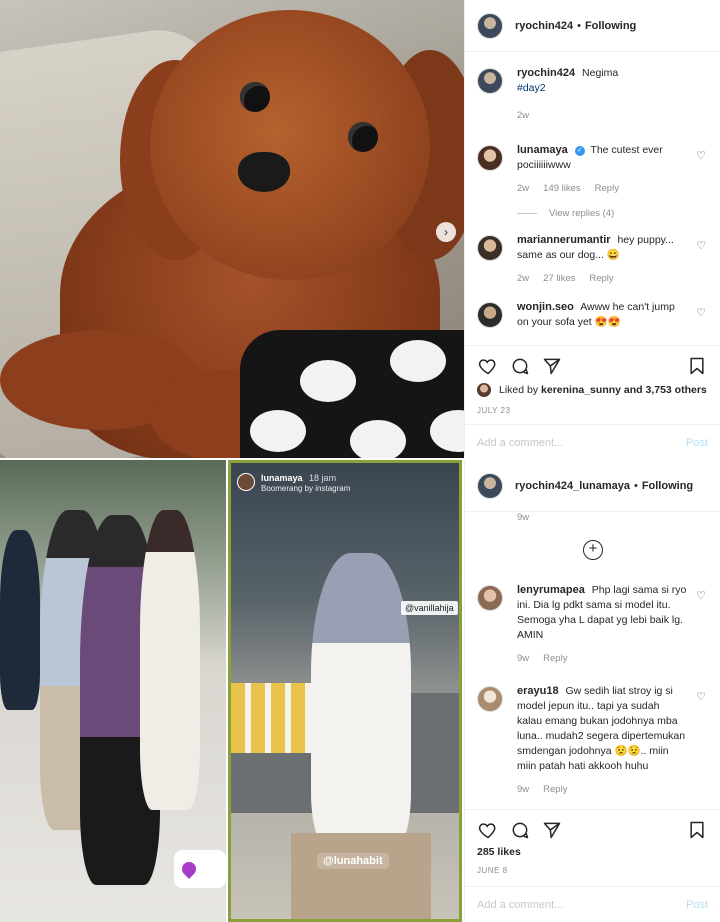 The width and height of the screenshot is (720, 922). Describe the element at coordinates (564, 240) in the screenshot. I see `comment-username: mariannerumantir` at that location.